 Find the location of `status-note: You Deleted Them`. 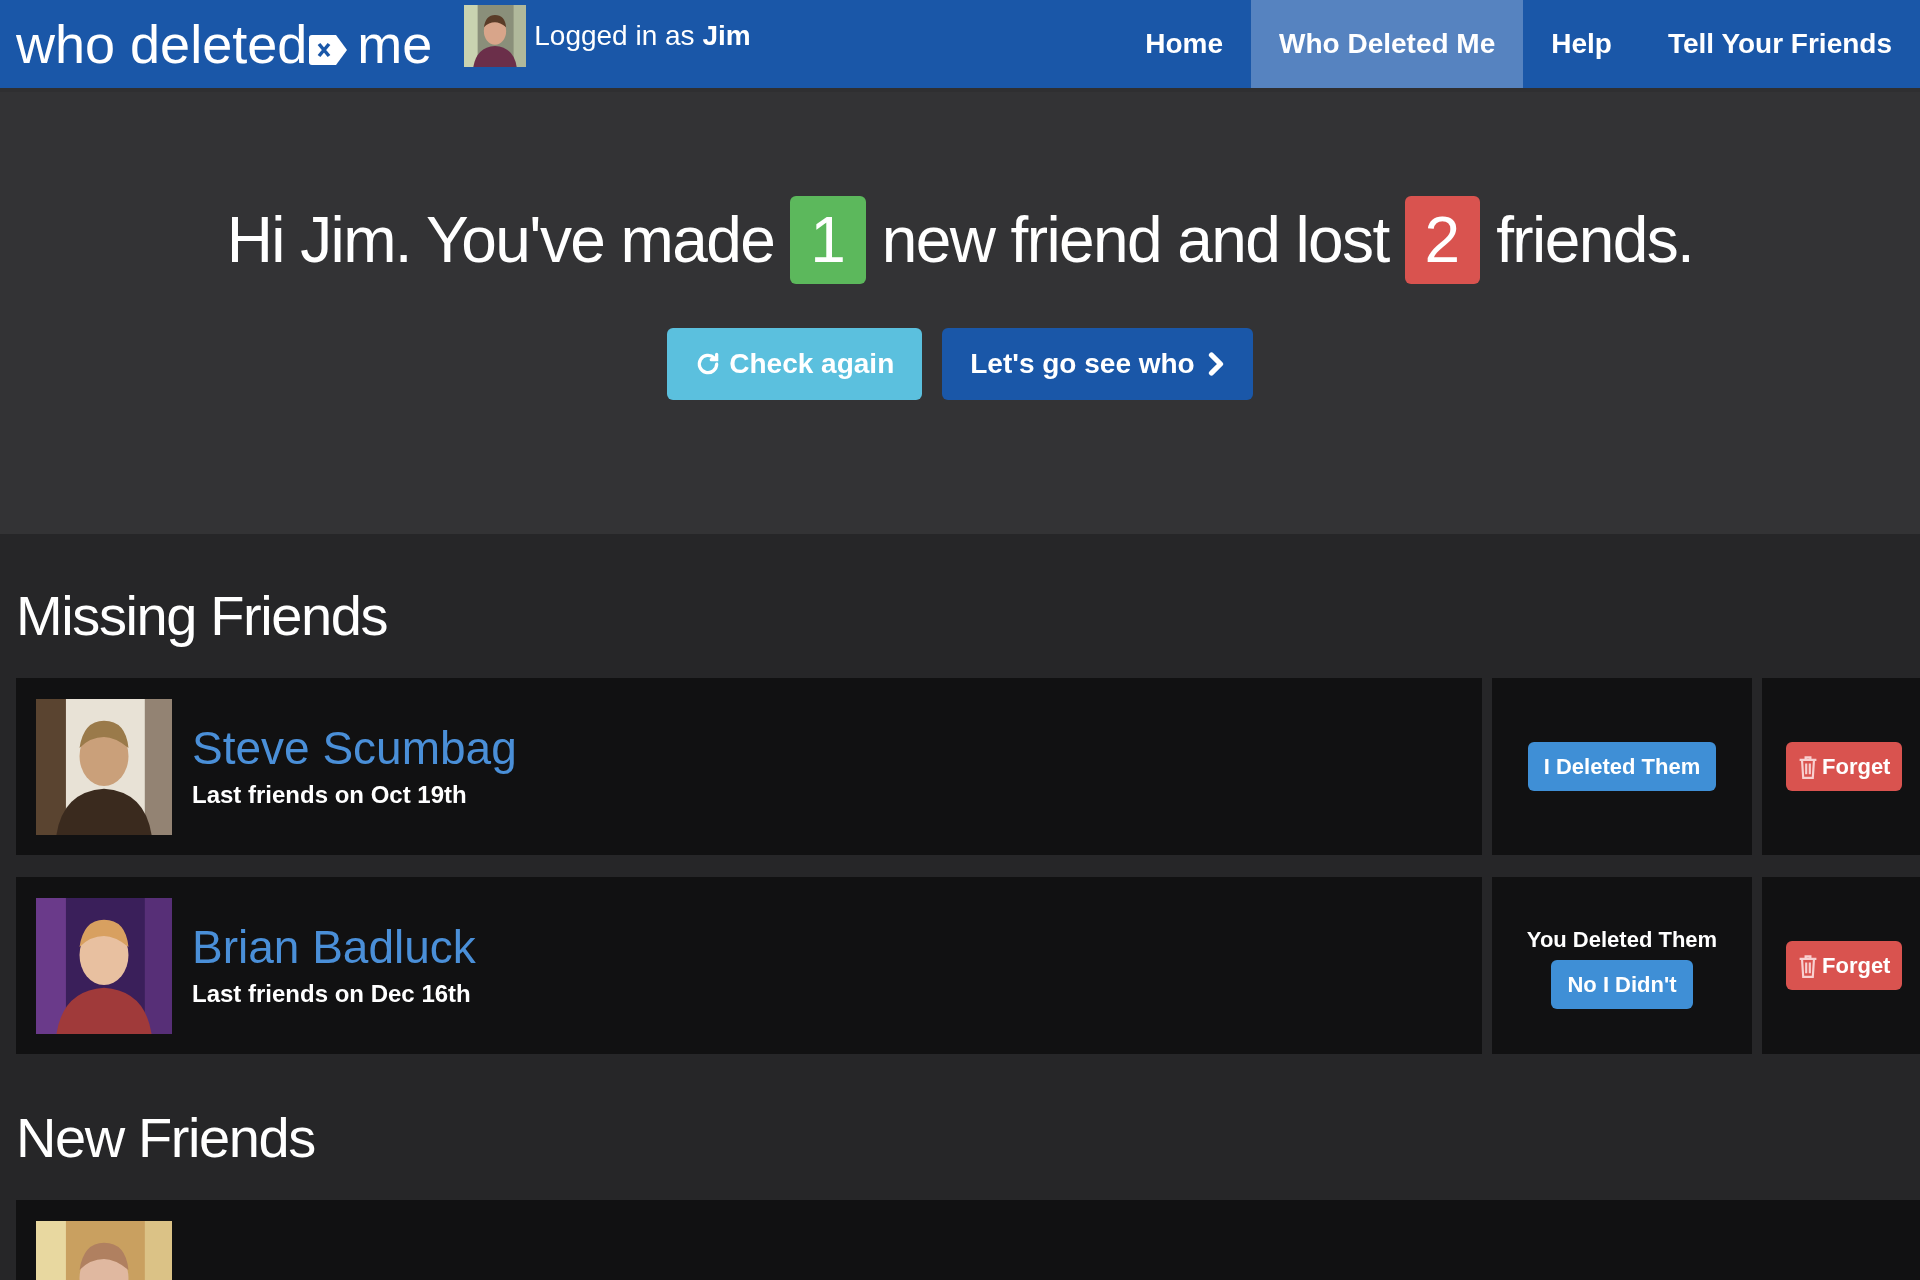

status-note: You Deleted Them is located at coordinates (1622, 939).